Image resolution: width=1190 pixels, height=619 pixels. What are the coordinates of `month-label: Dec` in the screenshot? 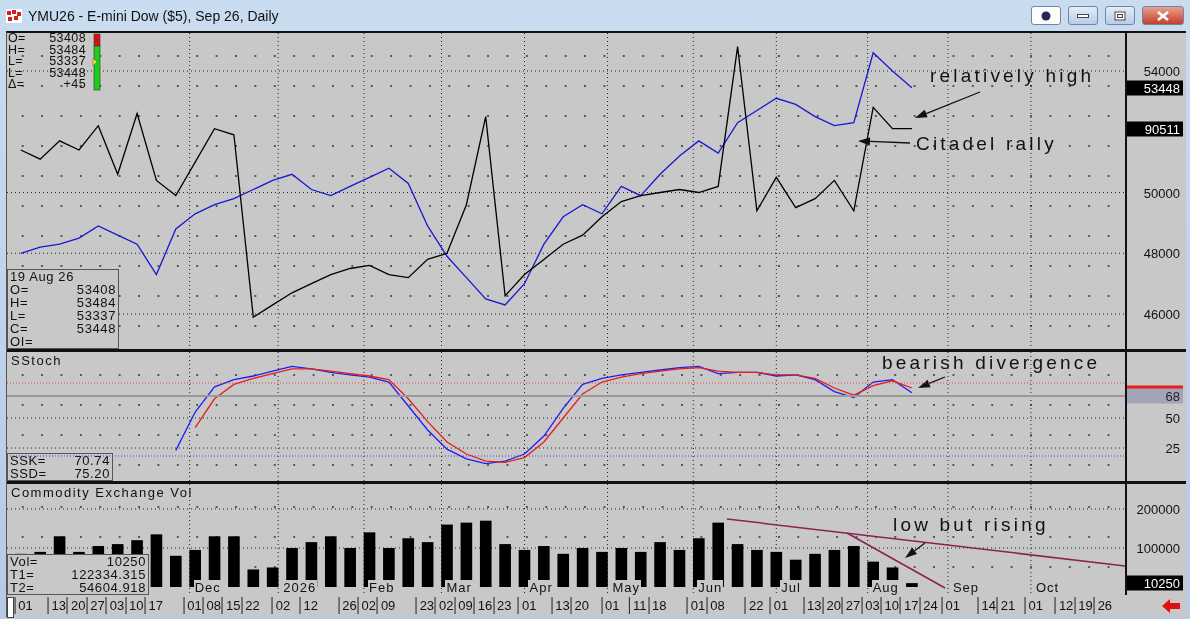 It's located at (207, 587).